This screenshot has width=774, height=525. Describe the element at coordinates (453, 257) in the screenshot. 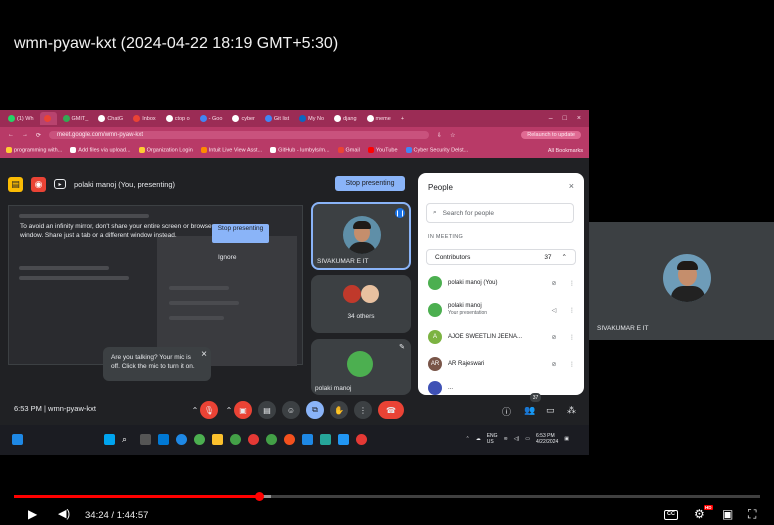

I see `contributors-label: Contributors` at that location.